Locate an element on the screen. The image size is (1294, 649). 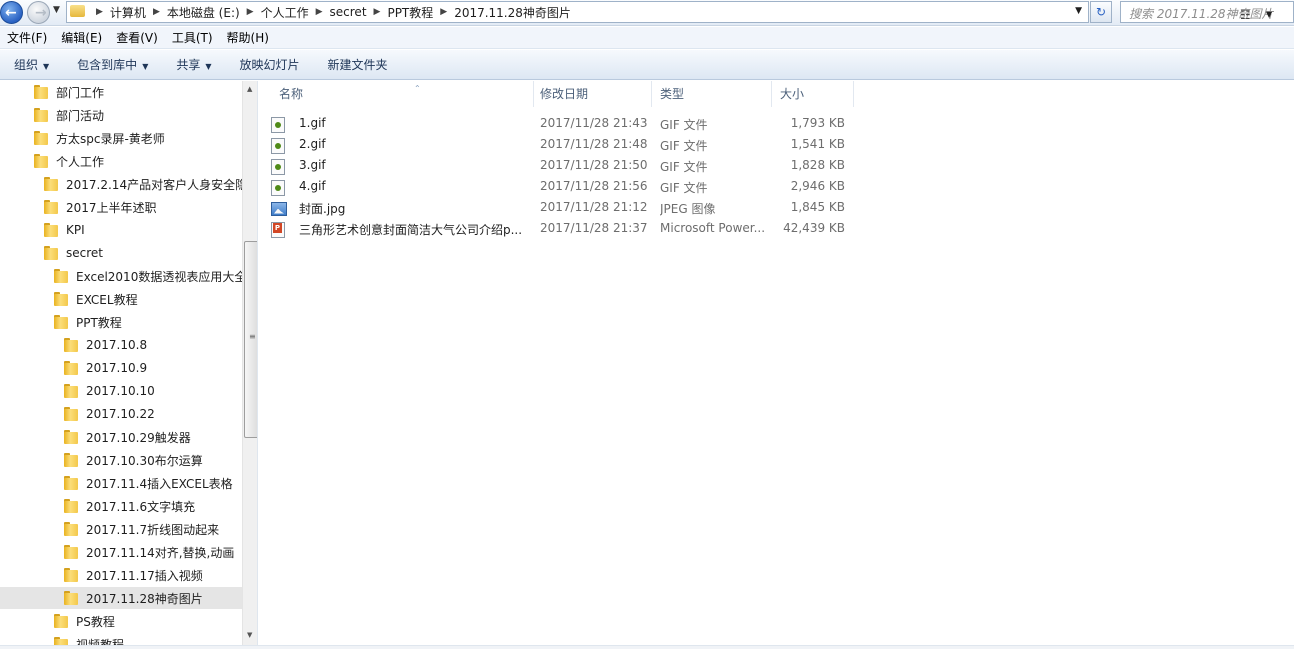
tree-item-label: 2017.11.7折线图动起来 is located at coordinates (153, 529).